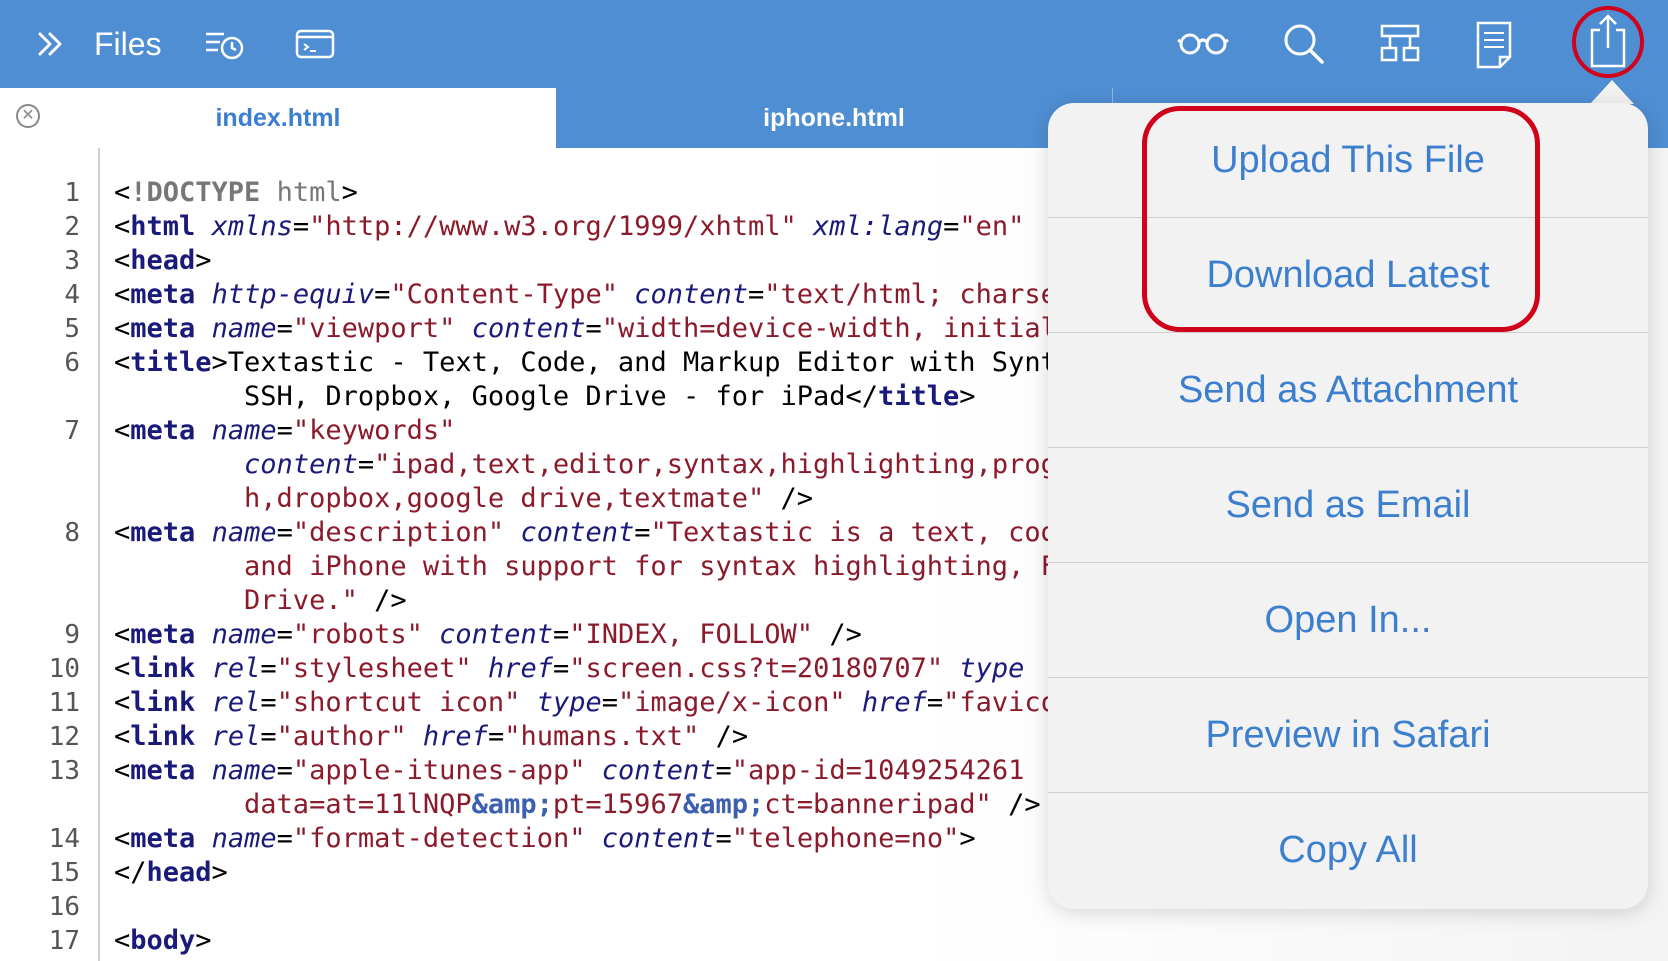 Image resolution: width=1668 pixels, height=961 pixels. Describe the element at coordinates (1608, 42) in the screenshot. I see `share-highlight-circle` at that location.